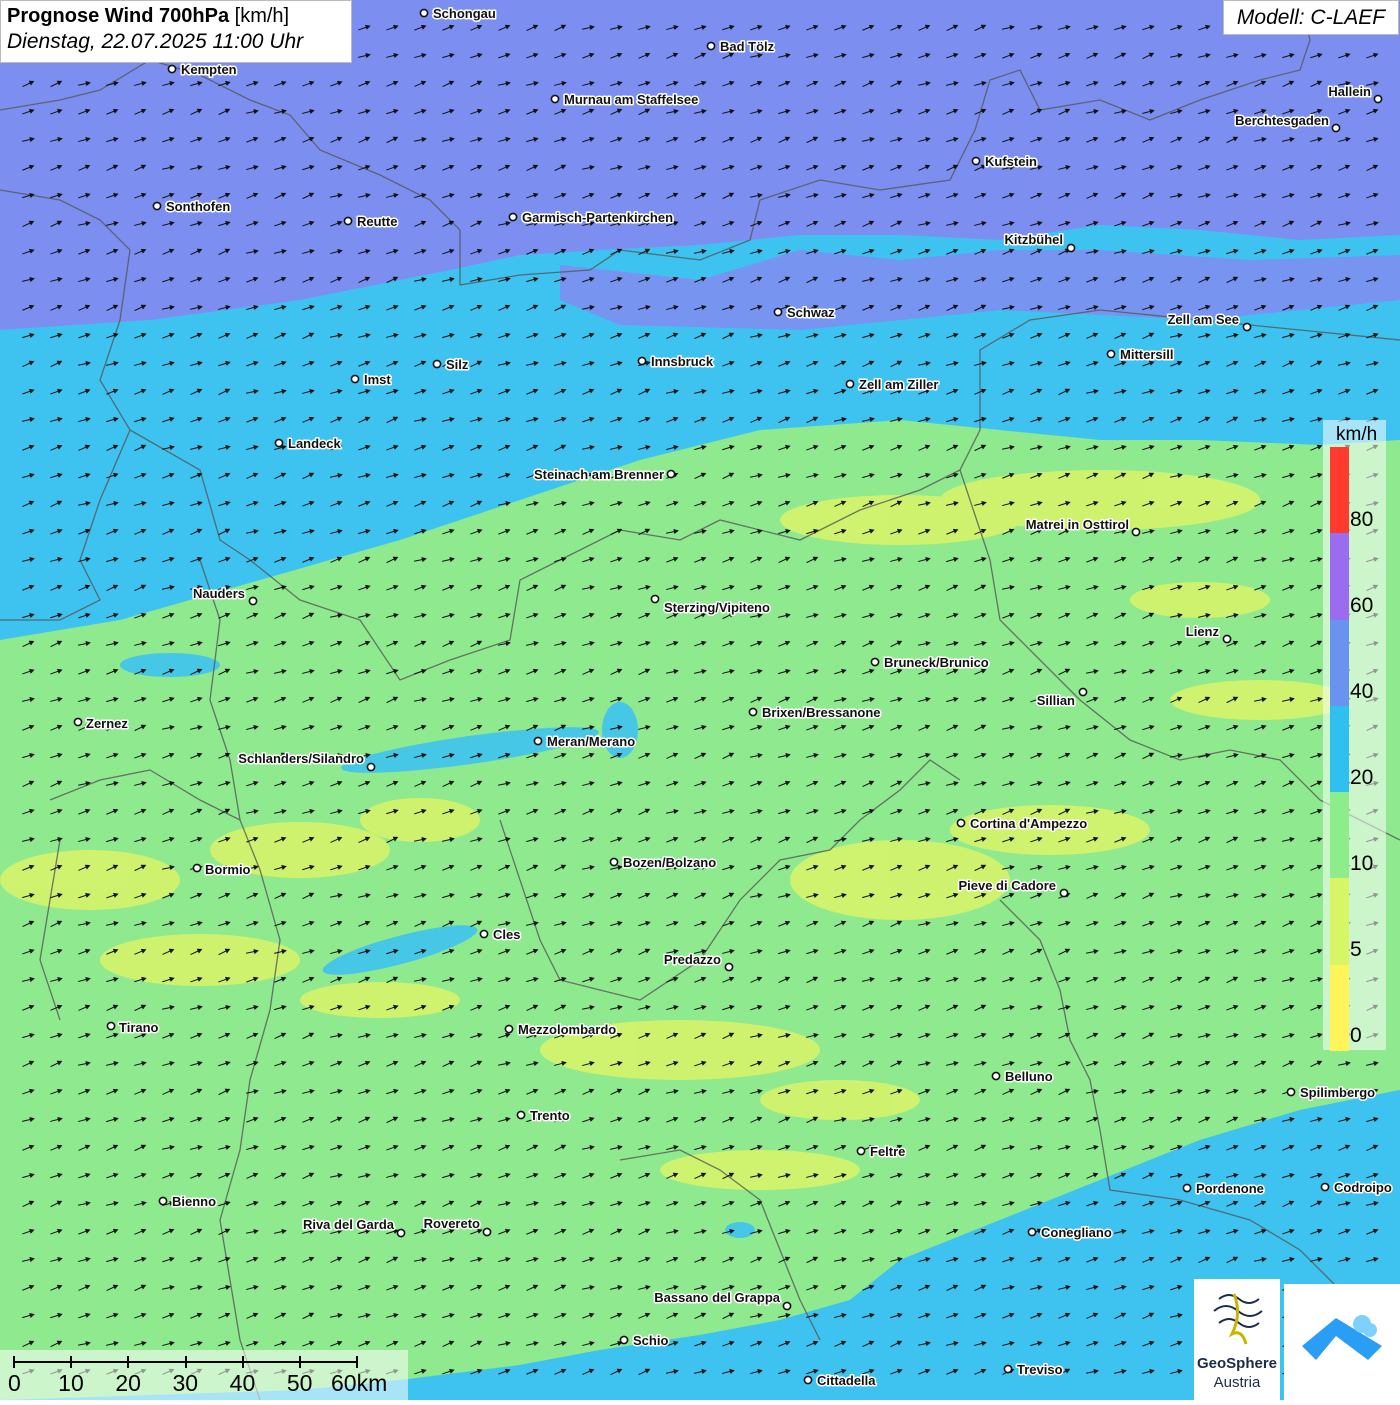 The image size is (1400, 1405). Describe the element at coordinates (669, 862) in the screenshot. I see `city-label: Bozen/Bolzano` at that location.